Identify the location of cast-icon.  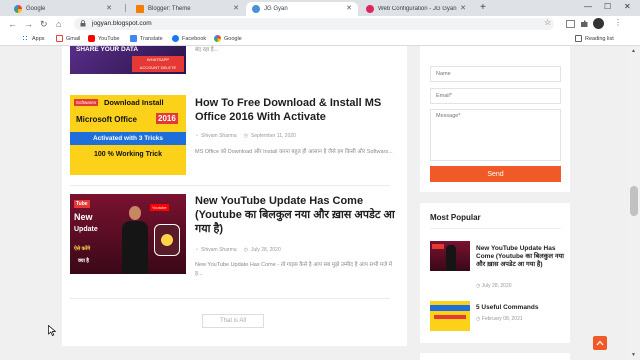
(570, 24).